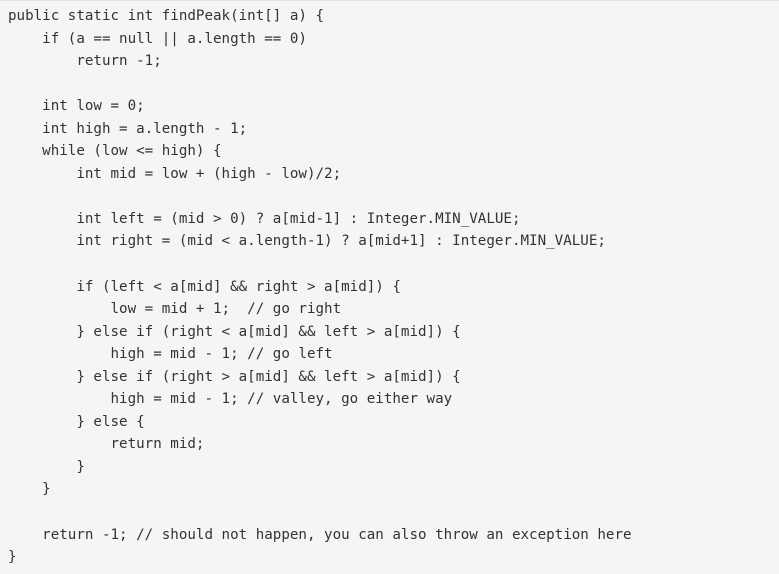  I want to click on code-line: if (left < a[mid] && right > a[mid]) {, so click(204, 286).